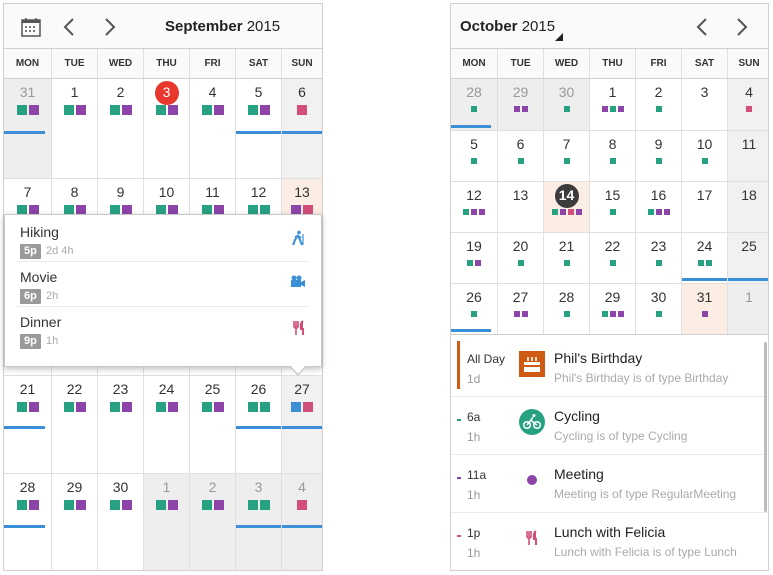 The image size is (773, 575). I want to click on day-cell: 16, so click(658, 206).